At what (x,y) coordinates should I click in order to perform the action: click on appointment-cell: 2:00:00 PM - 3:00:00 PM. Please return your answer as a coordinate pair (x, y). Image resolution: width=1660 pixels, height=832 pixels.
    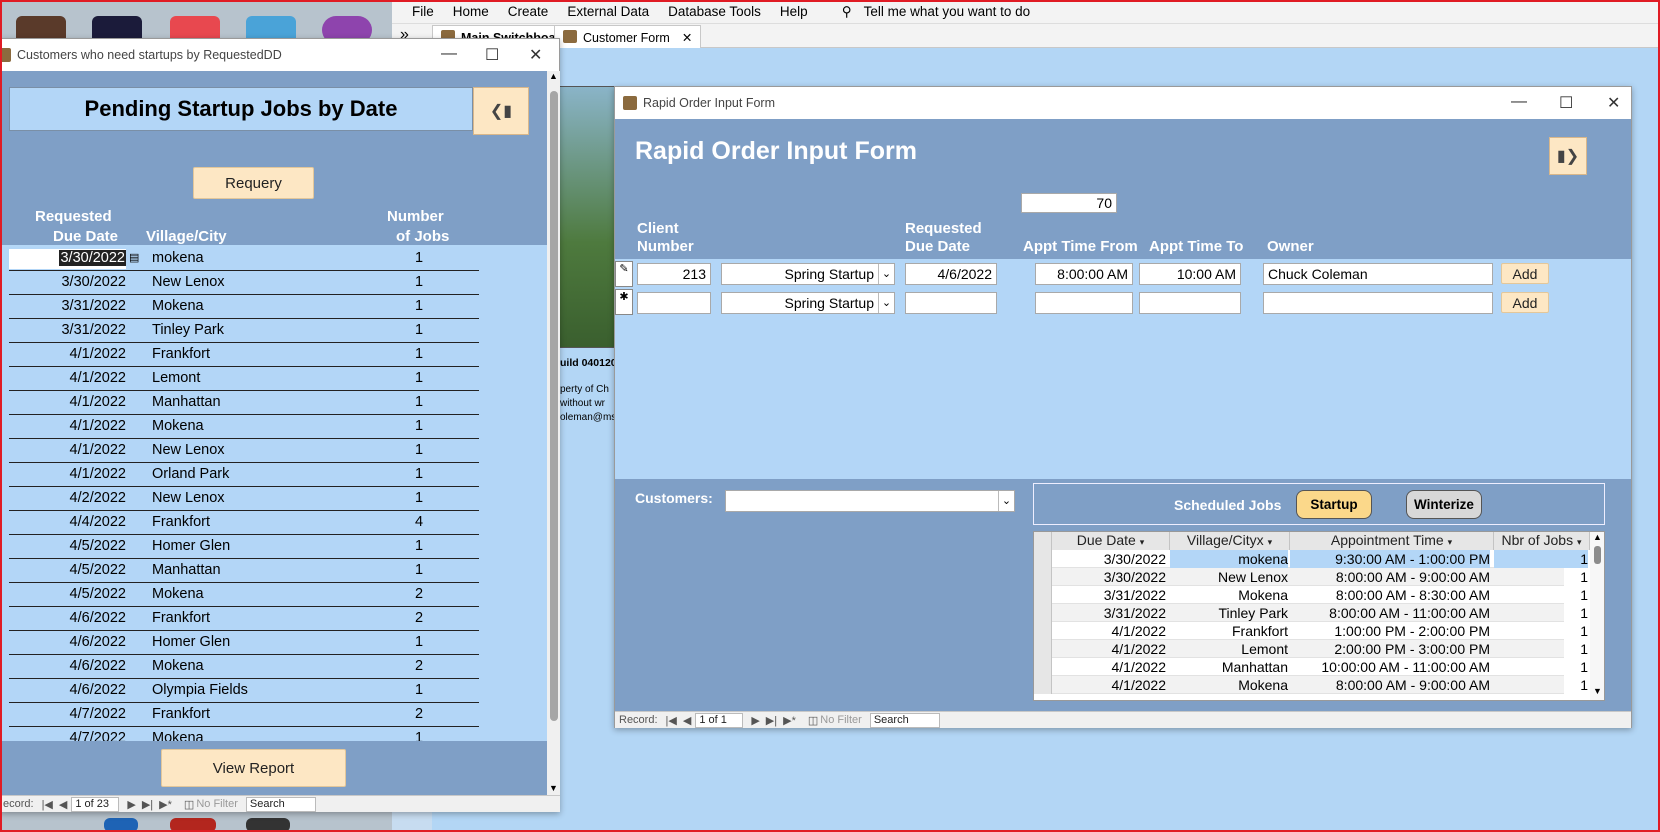
    Looking at the image, I should click on (1390, 649).